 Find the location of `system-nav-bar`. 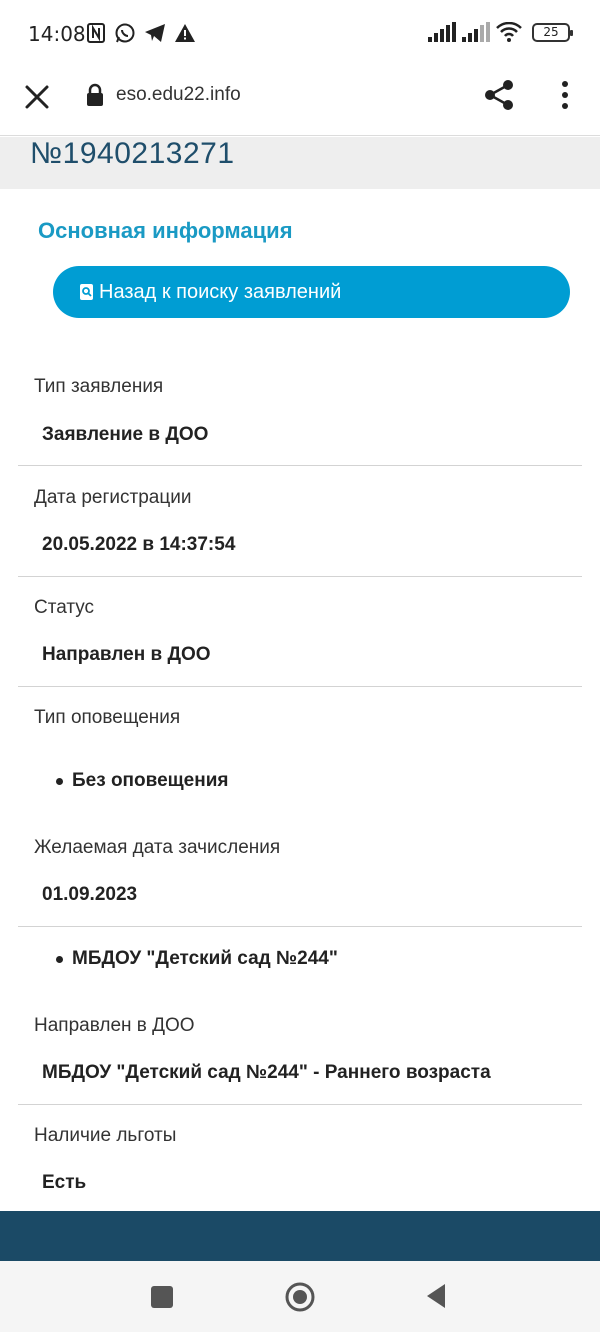

system-nav-bar is located at coordinates (300, 1296).